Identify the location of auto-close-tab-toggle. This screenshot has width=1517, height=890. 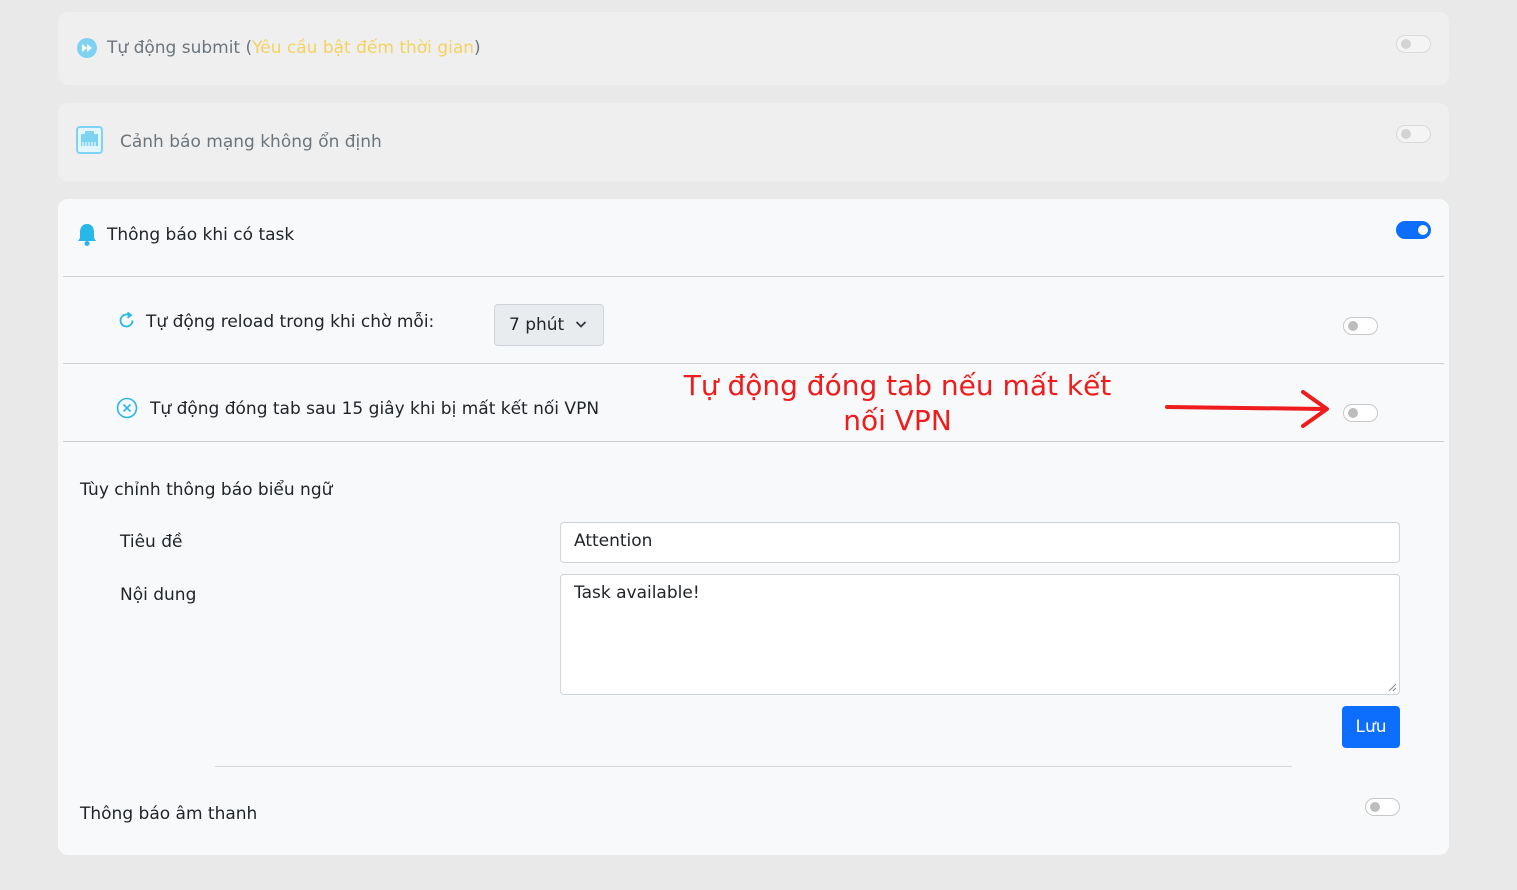
(1360, 413).